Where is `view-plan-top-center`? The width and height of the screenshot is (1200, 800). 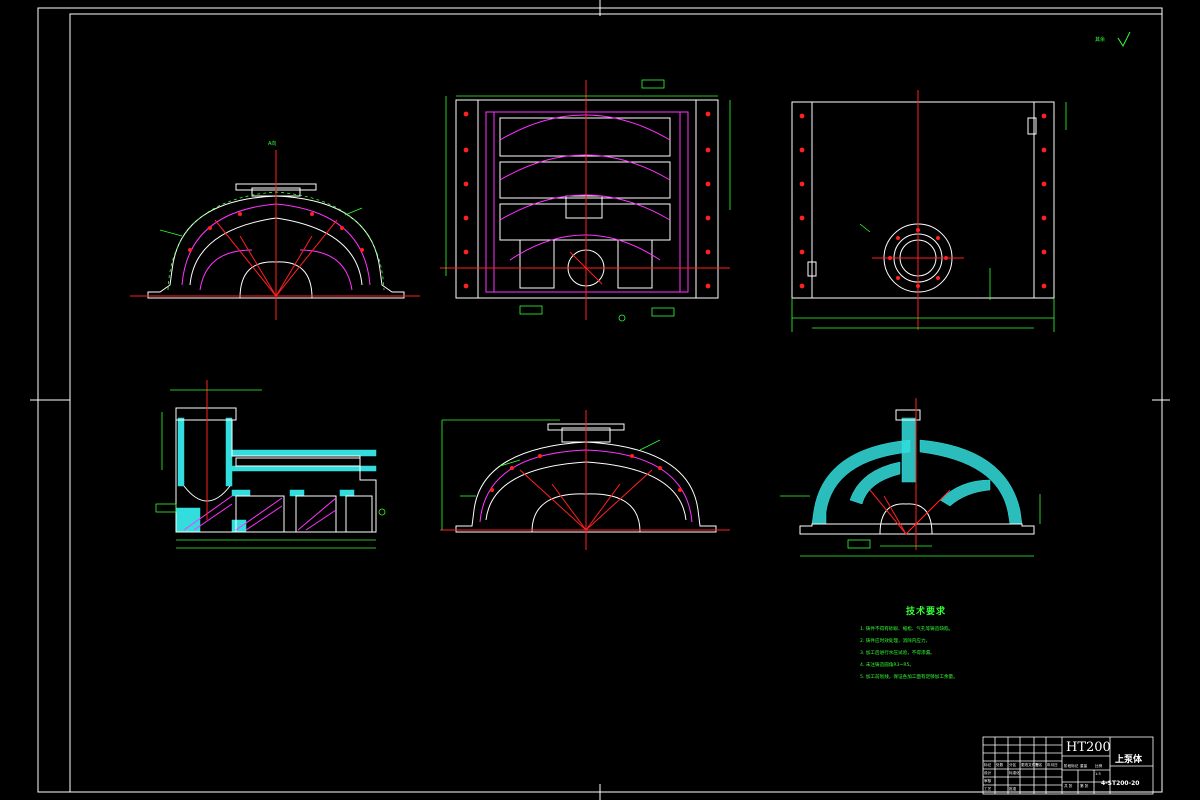 view-plan-top-center is located at coordinates (585, 200).